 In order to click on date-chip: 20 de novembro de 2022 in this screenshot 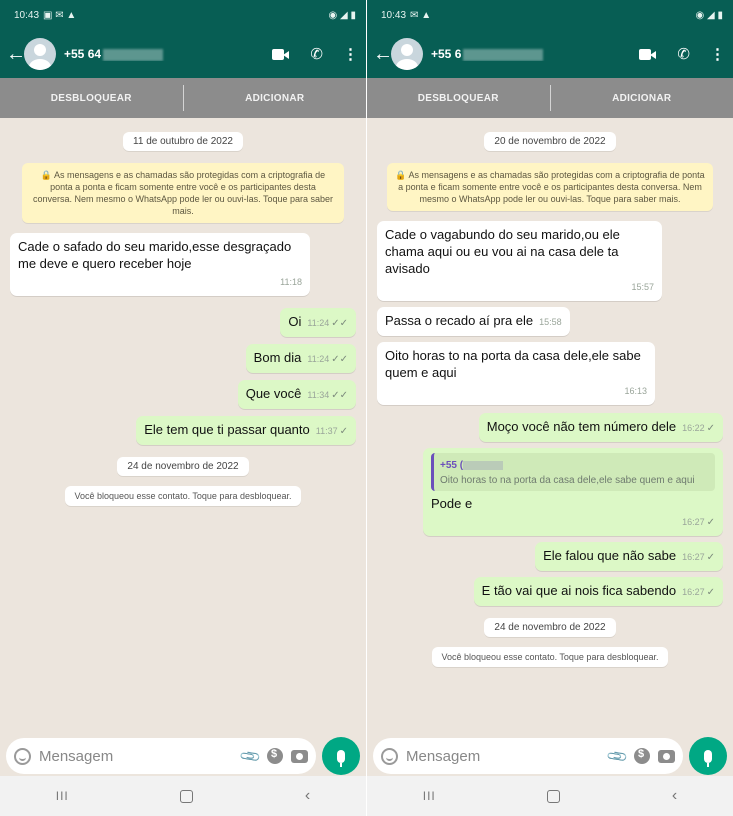, I will do `click(550, 141)`.